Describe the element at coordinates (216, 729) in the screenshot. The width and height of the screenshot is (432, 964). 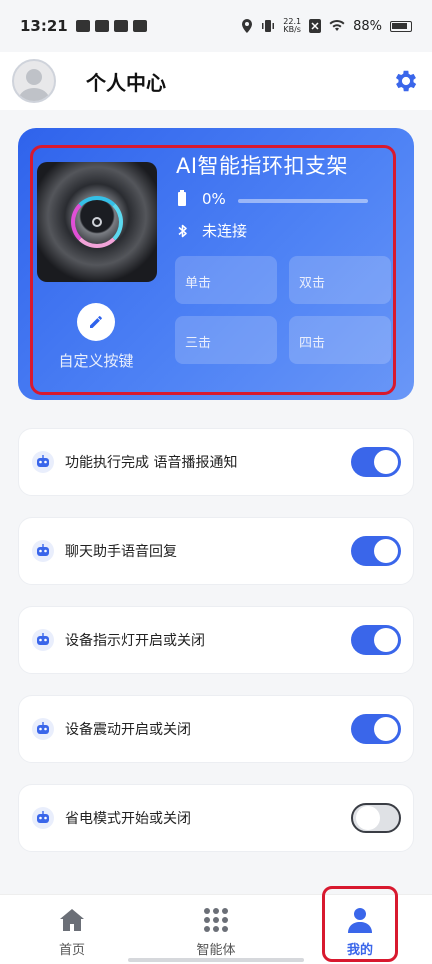
I see `setting-vibration: 设备震动开启或关闭` at that location.